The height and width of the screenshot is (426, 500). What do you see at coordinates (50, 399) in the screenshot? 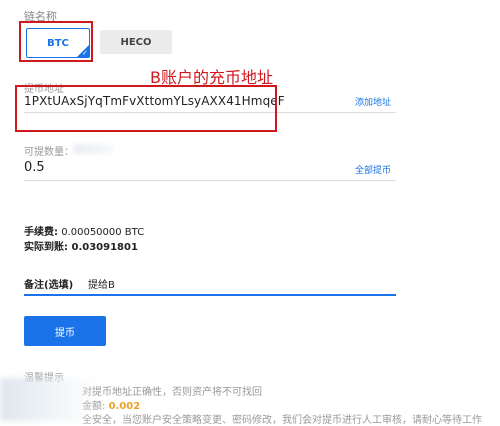
I see `blur-overlay` at bounding box center [50, 399].